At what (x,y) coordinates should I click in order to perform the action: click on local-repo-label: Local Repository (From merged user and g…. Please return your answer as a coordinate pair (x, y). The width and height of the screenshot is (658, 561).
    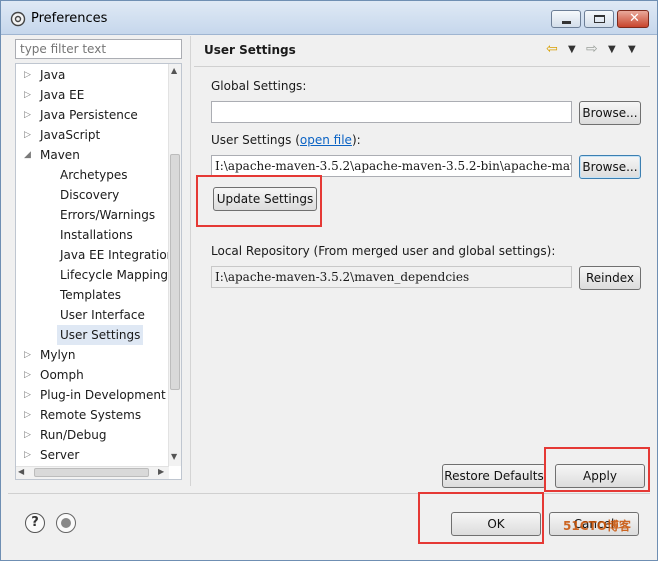
    Looking at the image, I should click on (383, 251).